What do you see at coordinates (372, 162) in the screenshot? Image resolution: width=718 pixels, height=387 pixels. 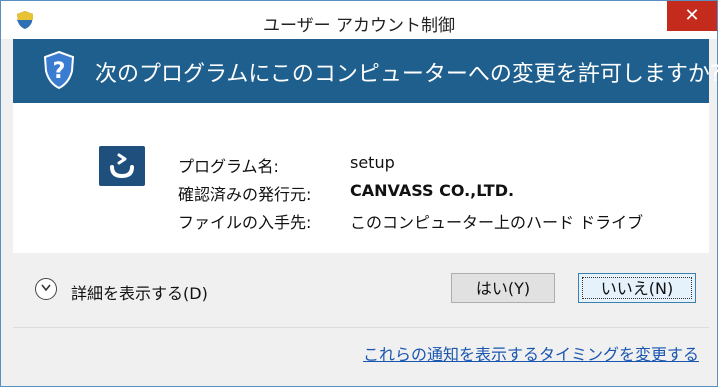 I see `program-name-value: setup` at bounding box center [372, 162].